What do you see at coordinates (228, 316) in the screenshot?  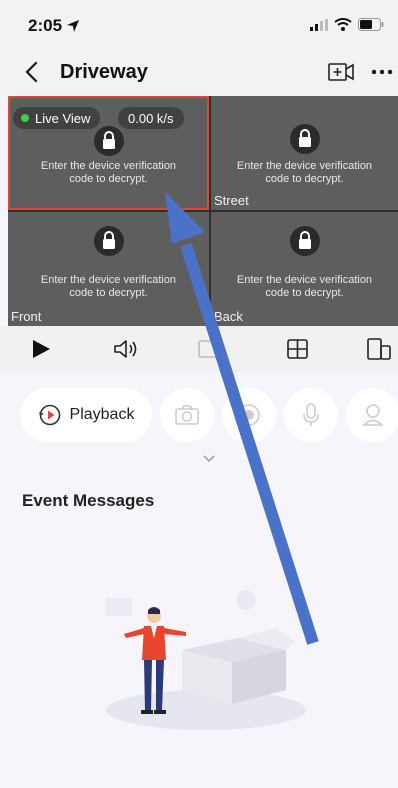 I see `camera-label: Back` at bounding box center [228, 316].